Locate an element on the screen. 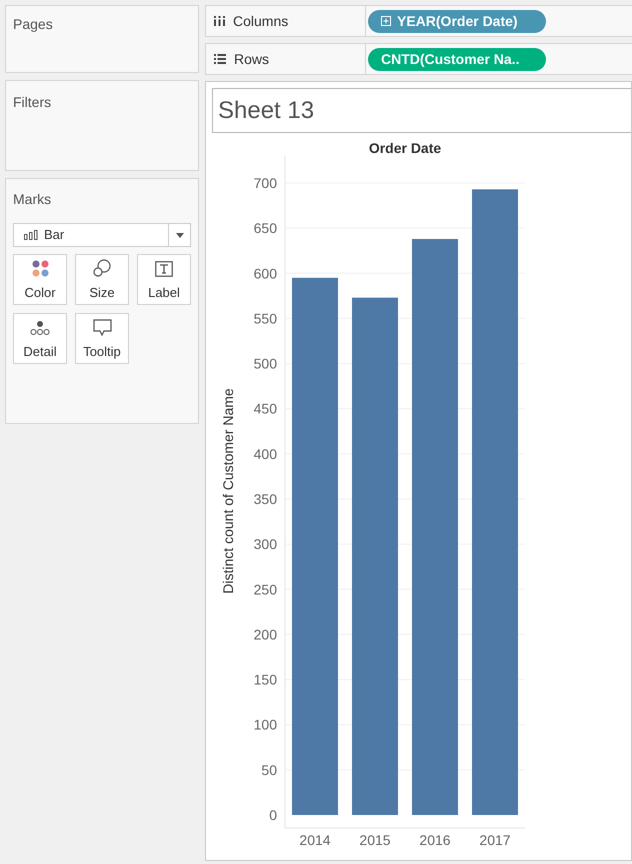 Image resolution: width=632 pixels, height=864 pixels. x-tick-label: 2017 is located at coordinates (495, 840).